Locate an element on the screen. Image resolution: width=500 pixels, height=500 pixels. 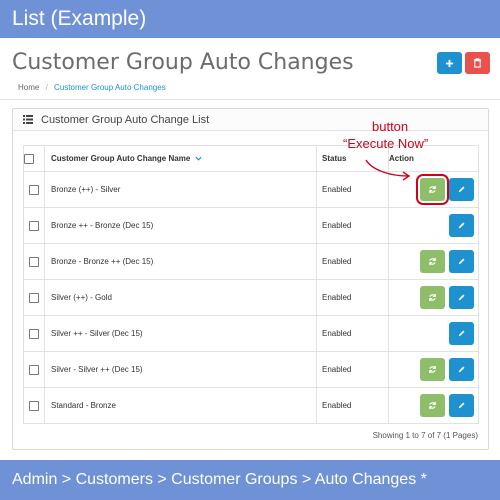
table-row: Bronze ++ - Bronze (Dec 15) Enabled is located at coordinates (251, 225).